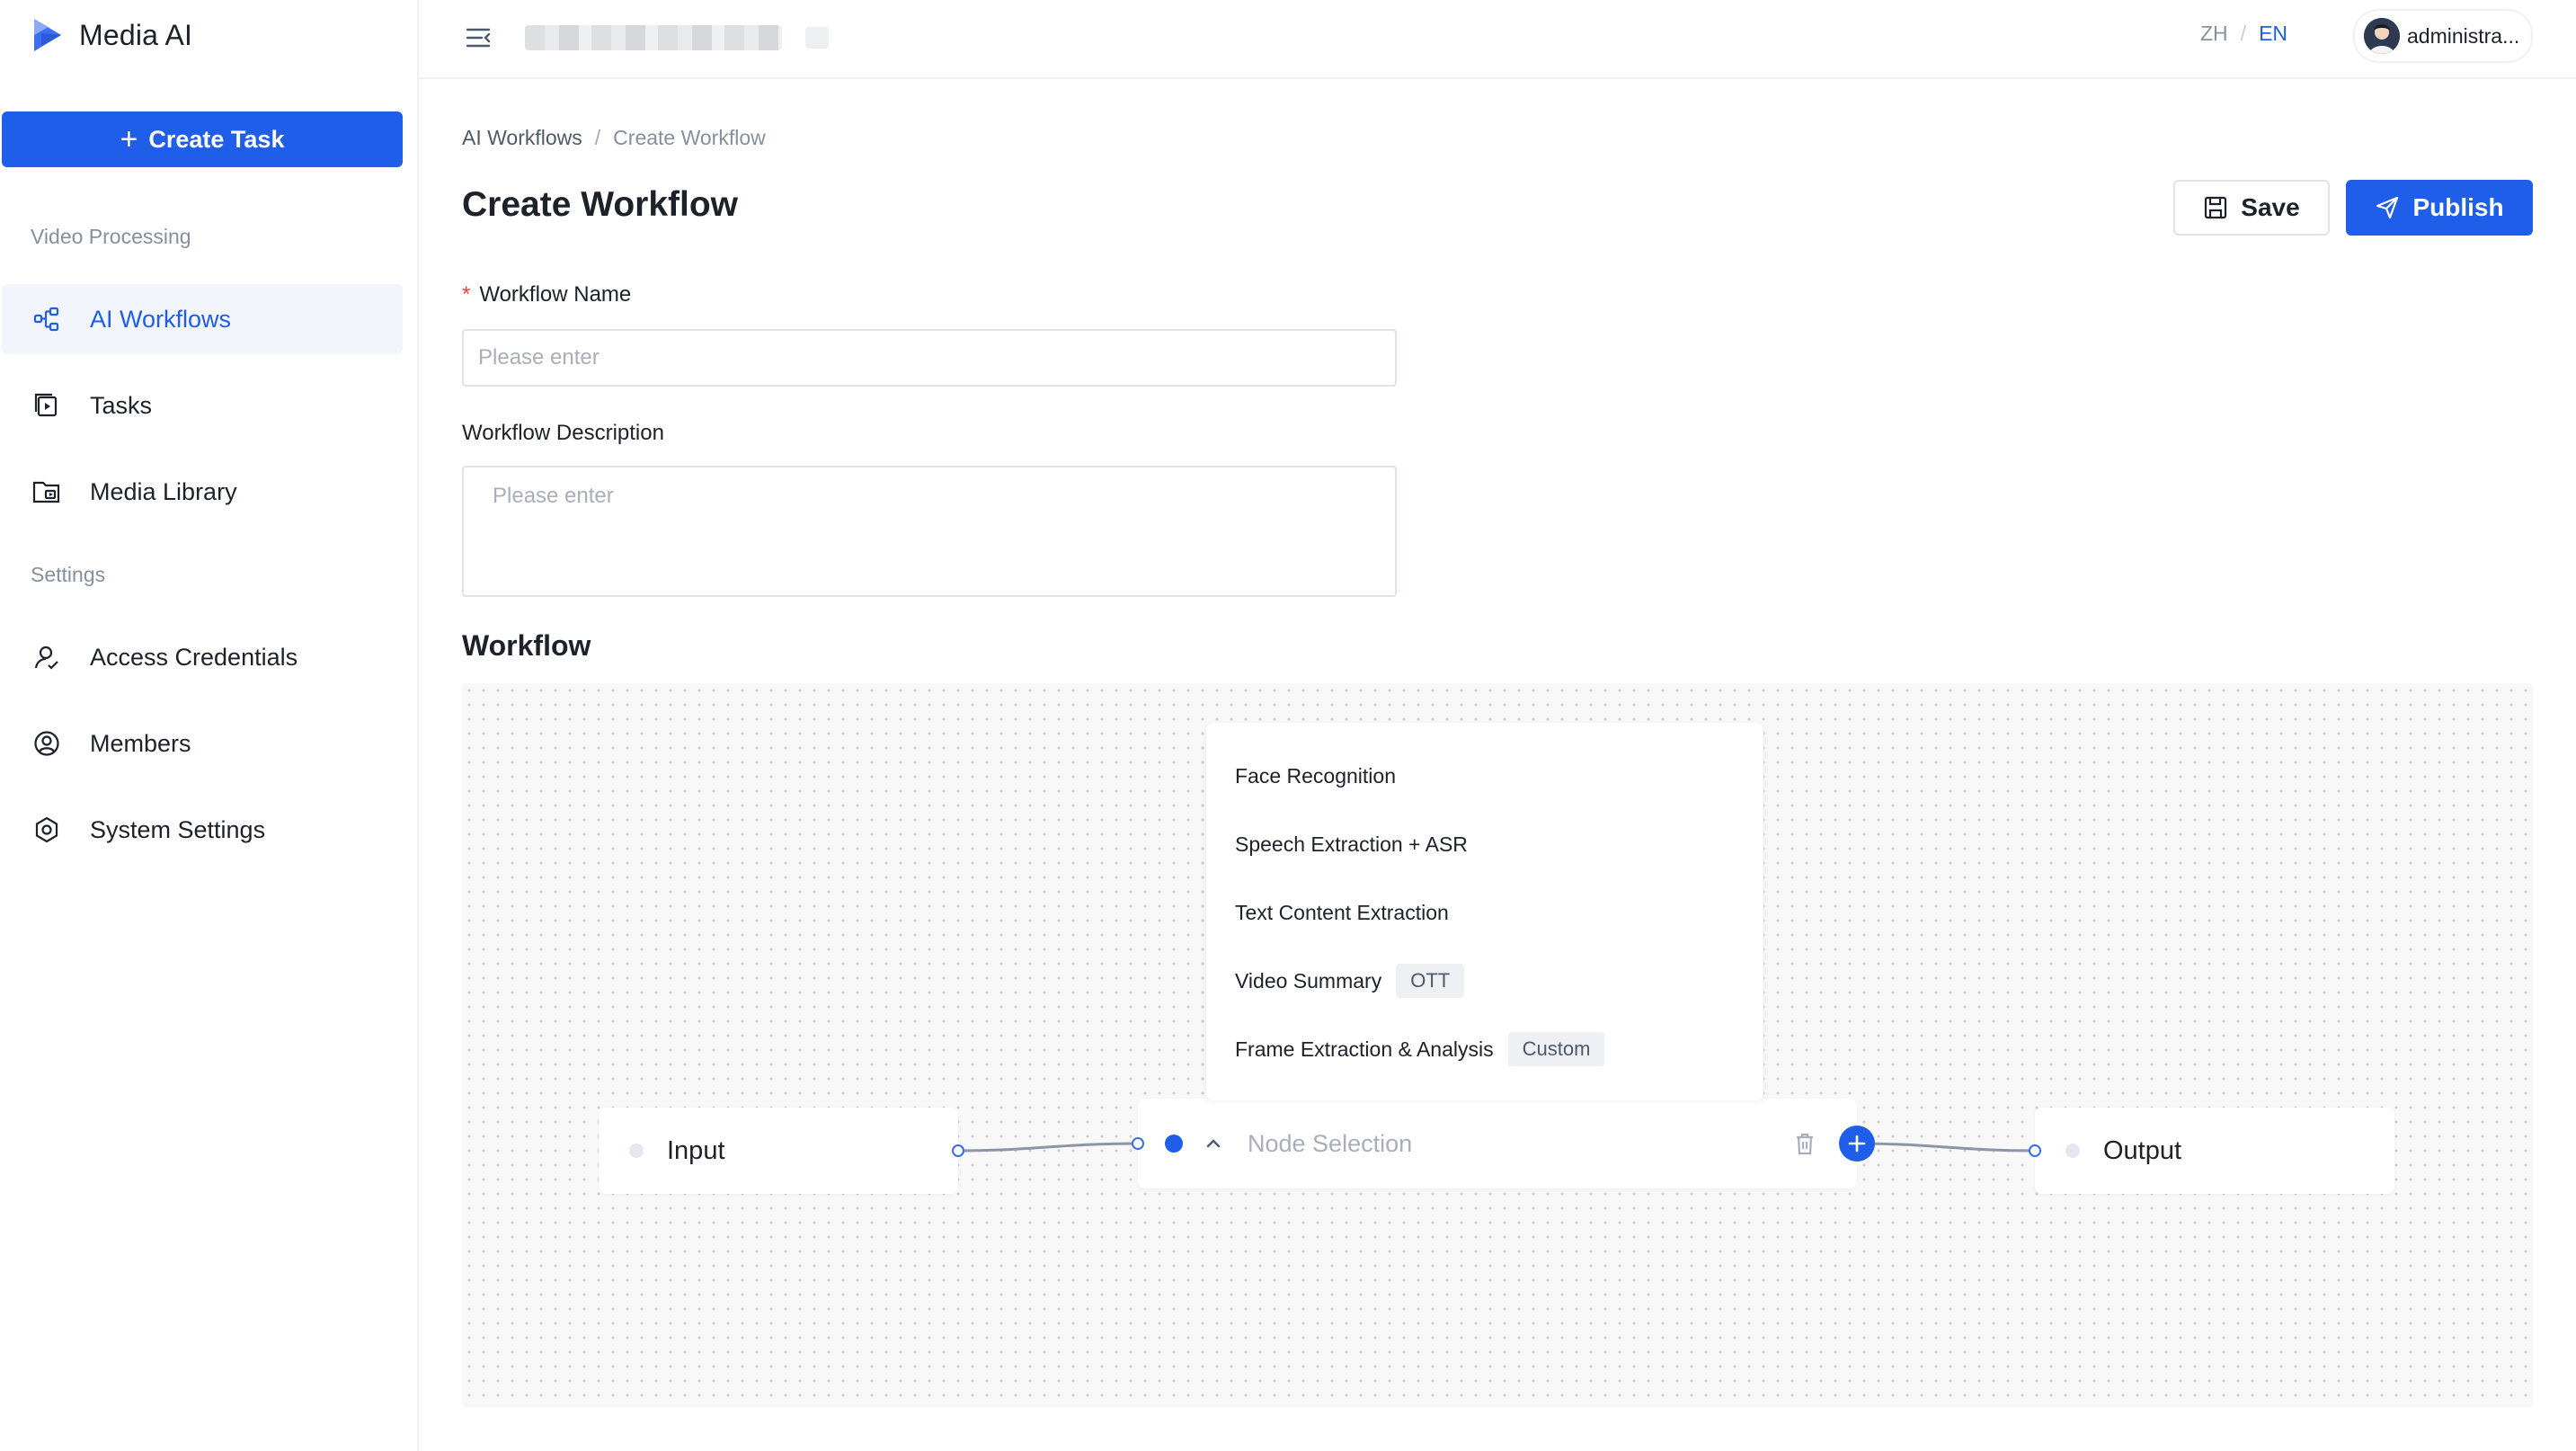 The width and height of the screenshot is (2576, 1451). I want to click on plus-icon, so click(1857, 1144).